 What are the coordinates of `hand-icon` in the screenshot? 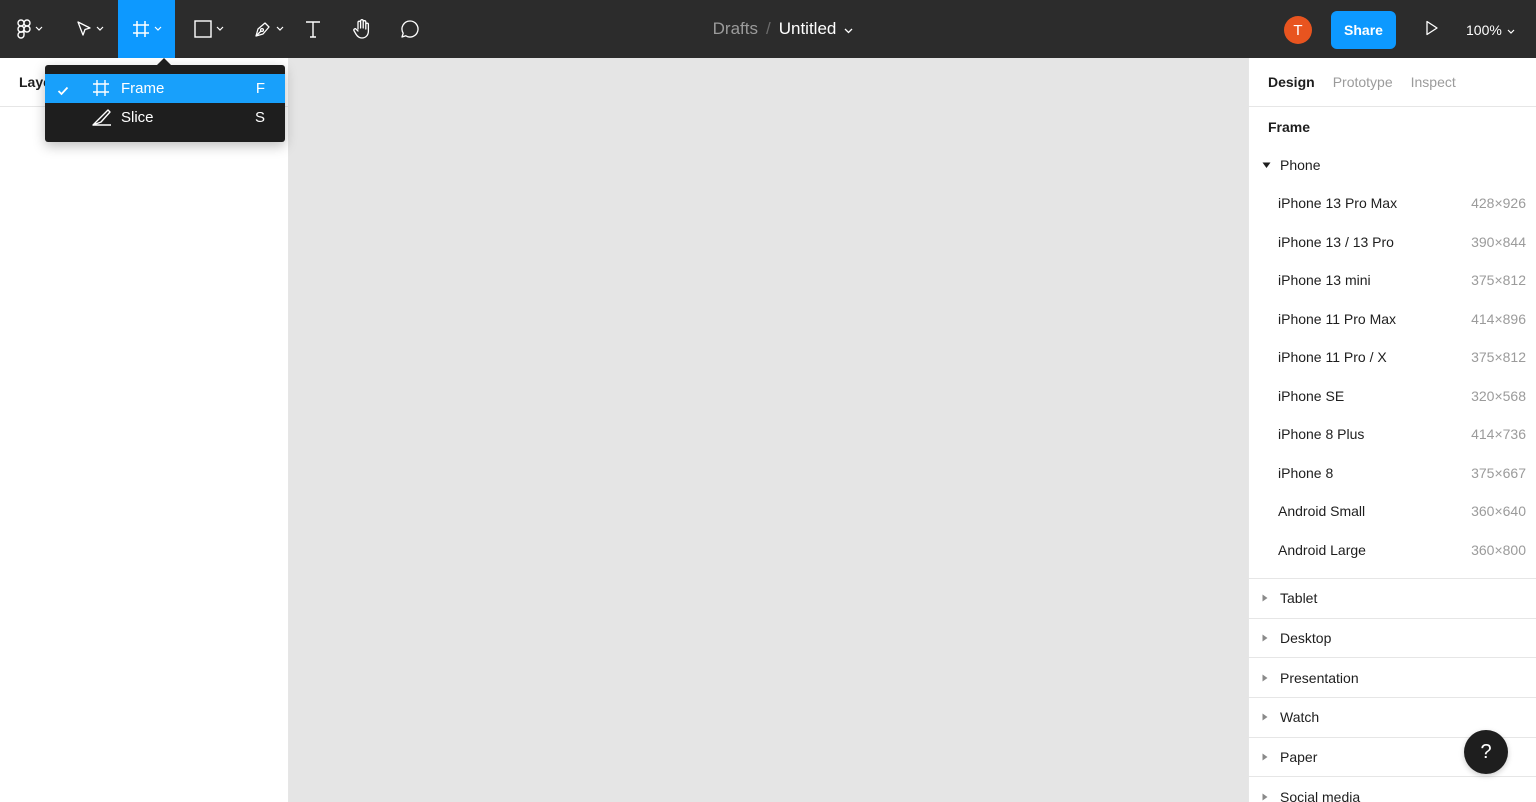 It's located at (362, 29).